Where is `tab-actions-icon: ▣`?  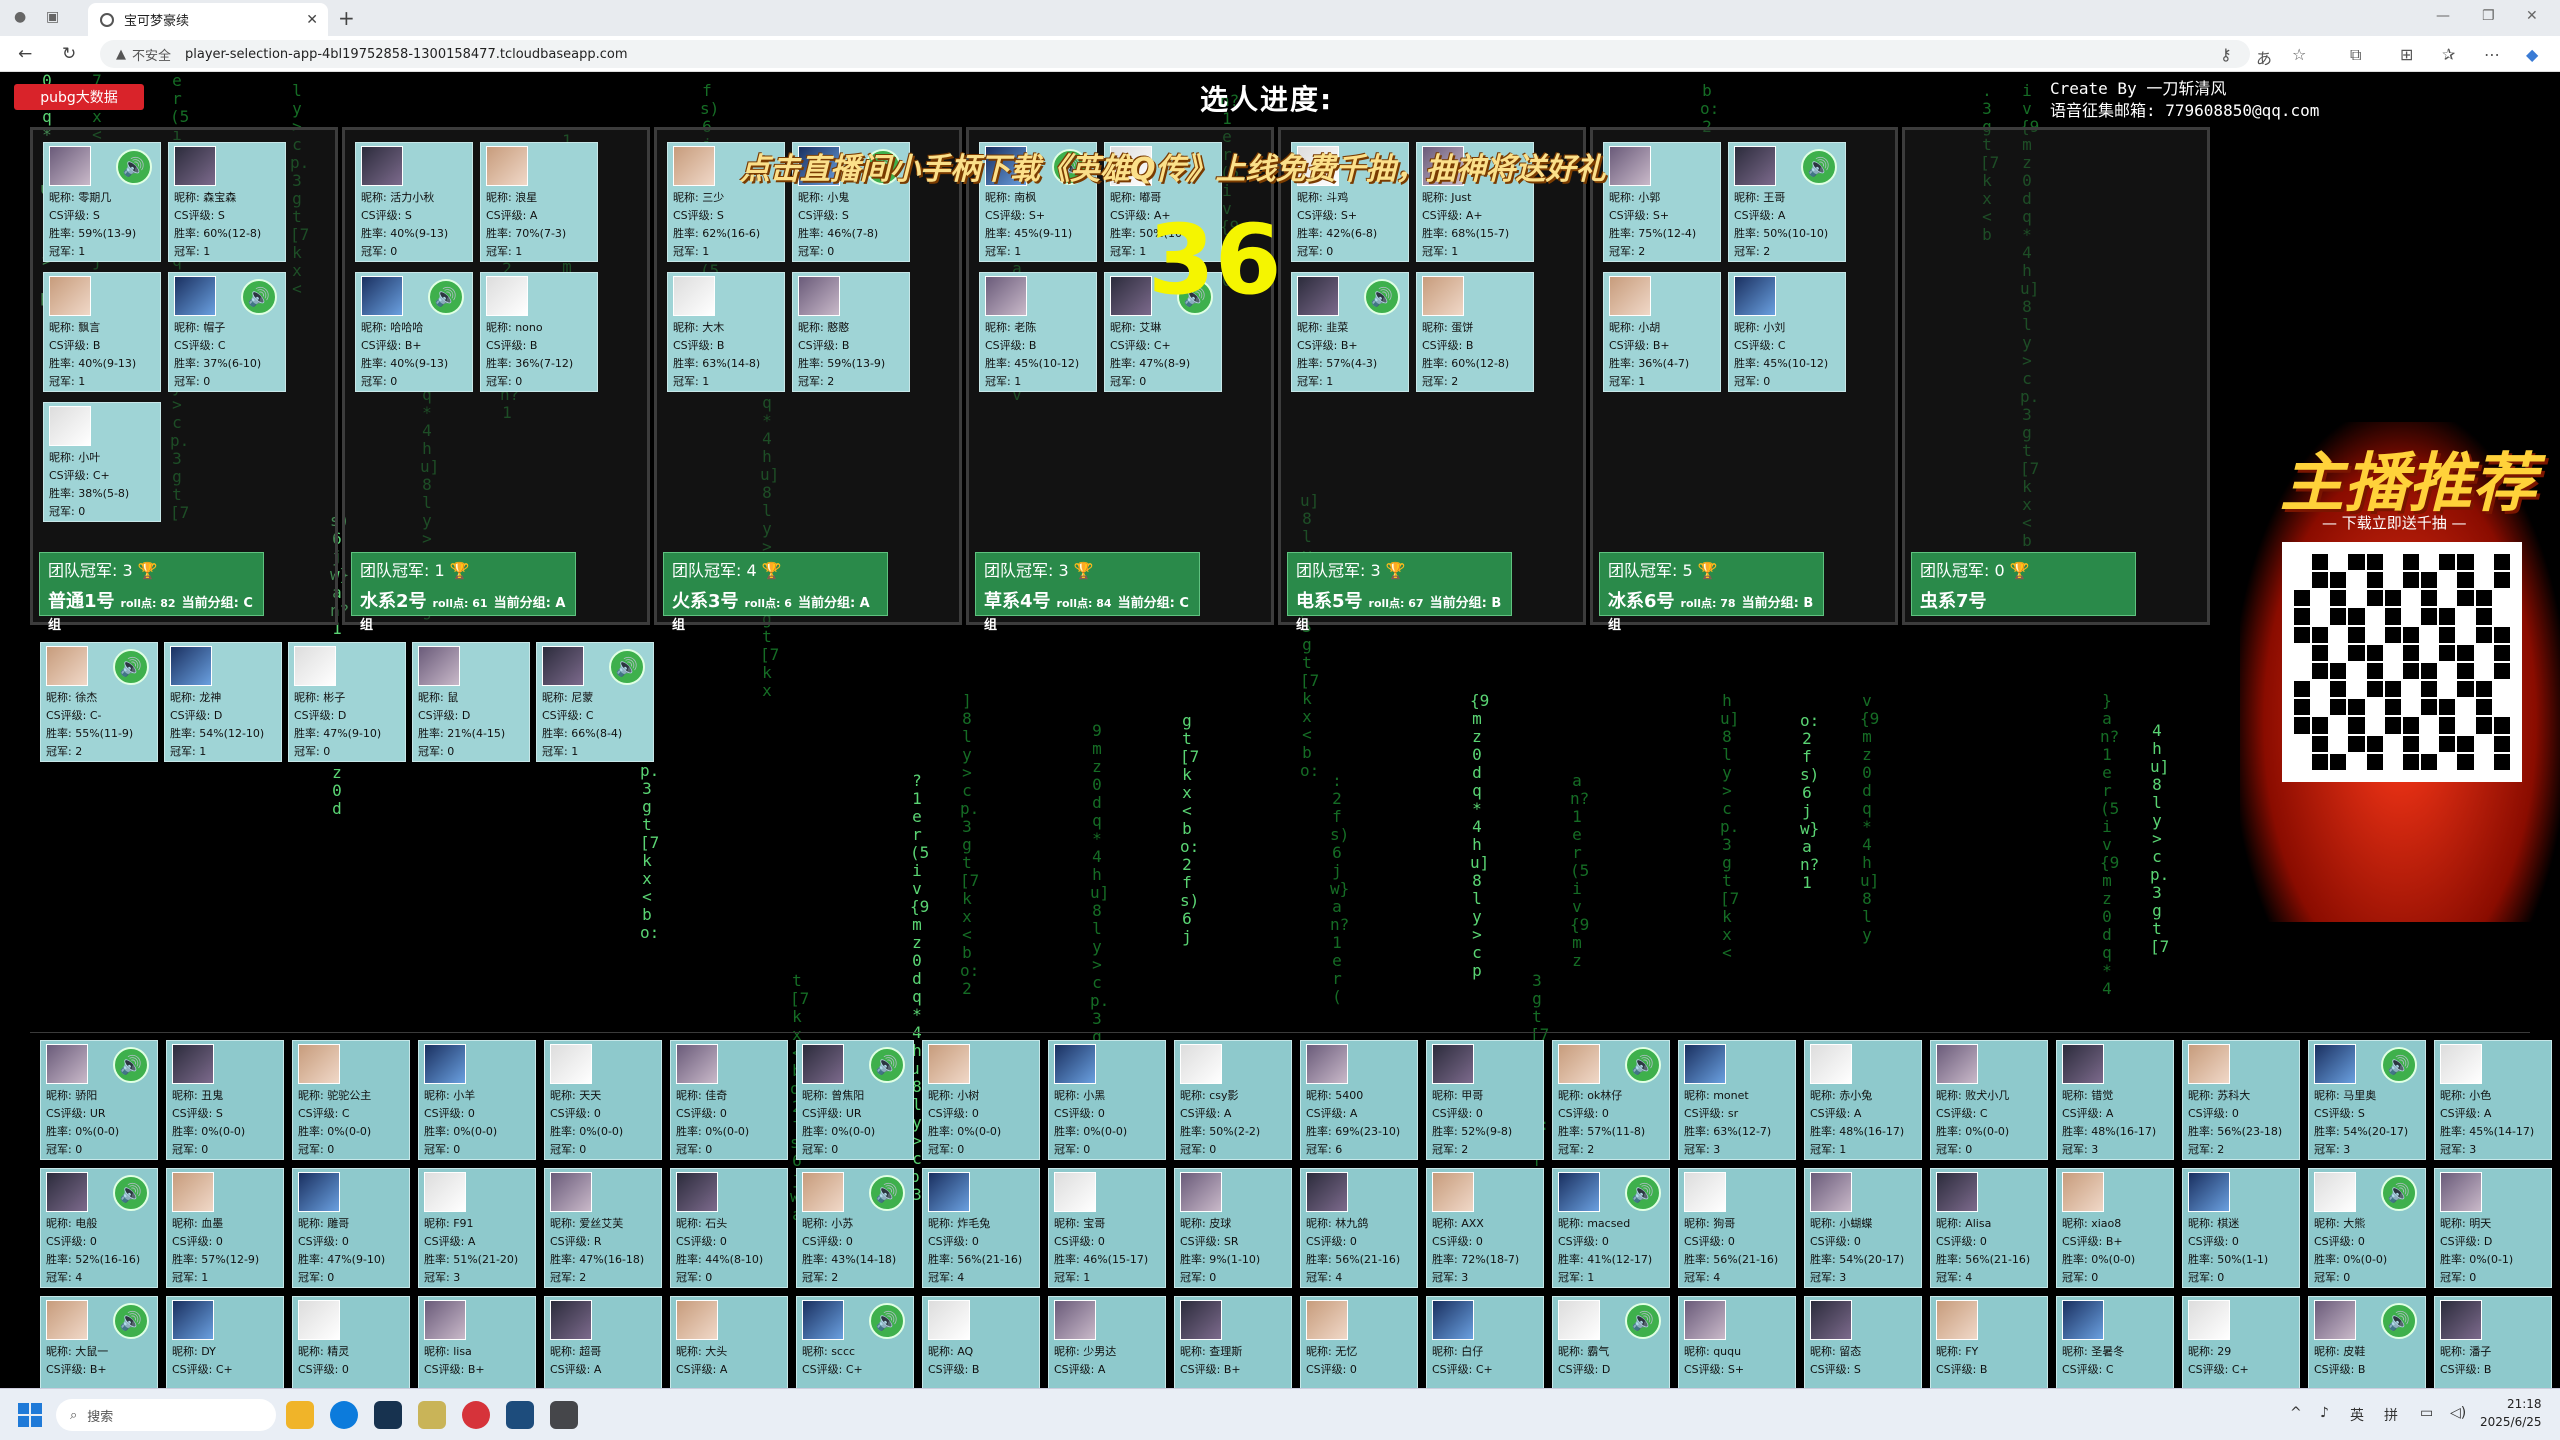 tab-actions-icon: ▣ is located at coordinates (52, 17).